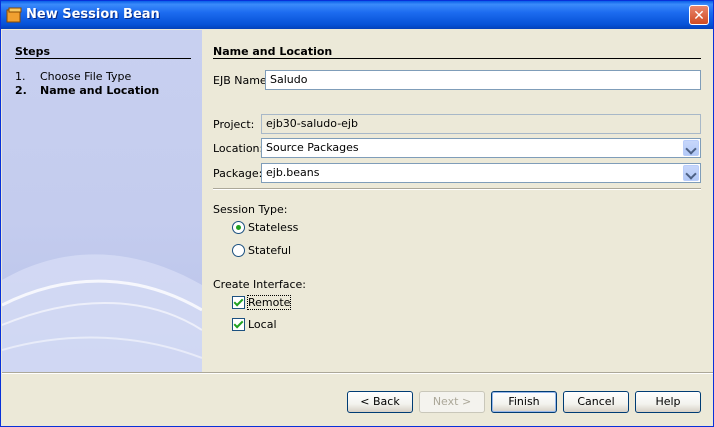  Describe the element at coordinates (481, 124) in the screenshot. I see `project-field: ejb30-saludo-ejb` at that location.